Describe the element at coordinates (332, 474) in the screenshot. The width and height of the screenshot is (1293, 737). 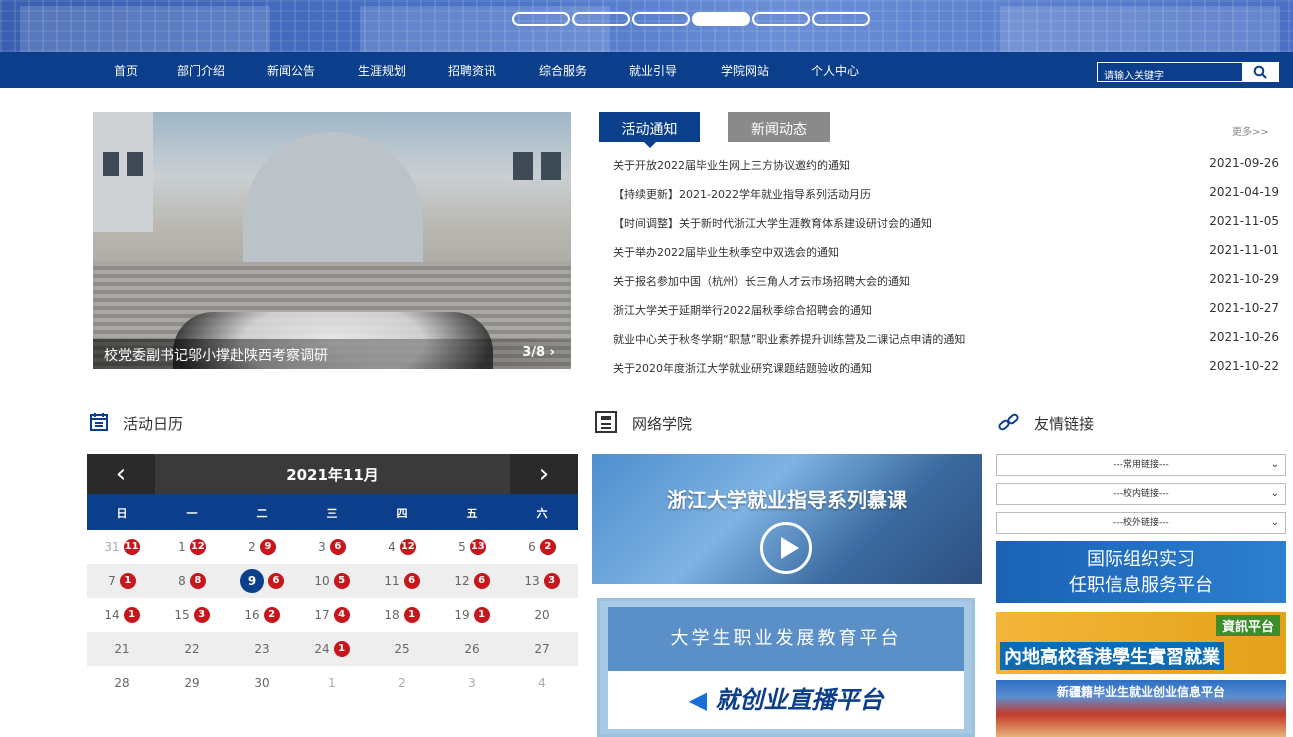
I see `calendar-header: 2021年11月 ‹ ›` at that location.